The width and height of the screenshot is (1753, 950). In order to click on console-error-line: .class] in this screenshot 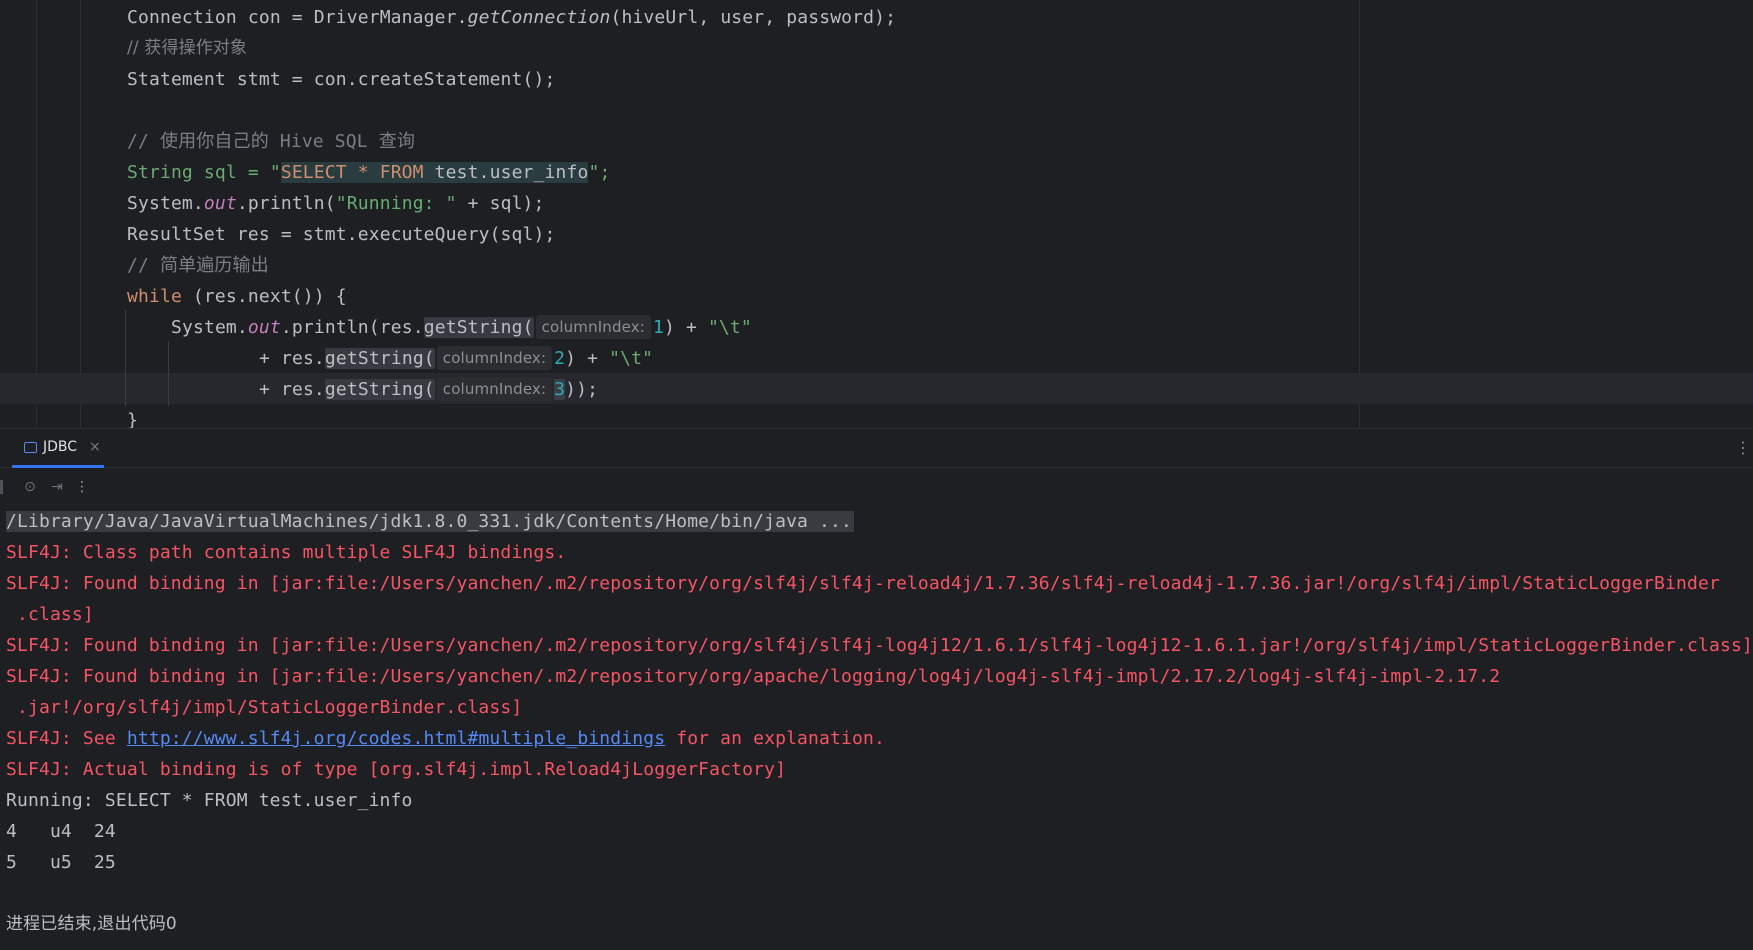, I will do `click(50, 614)`.